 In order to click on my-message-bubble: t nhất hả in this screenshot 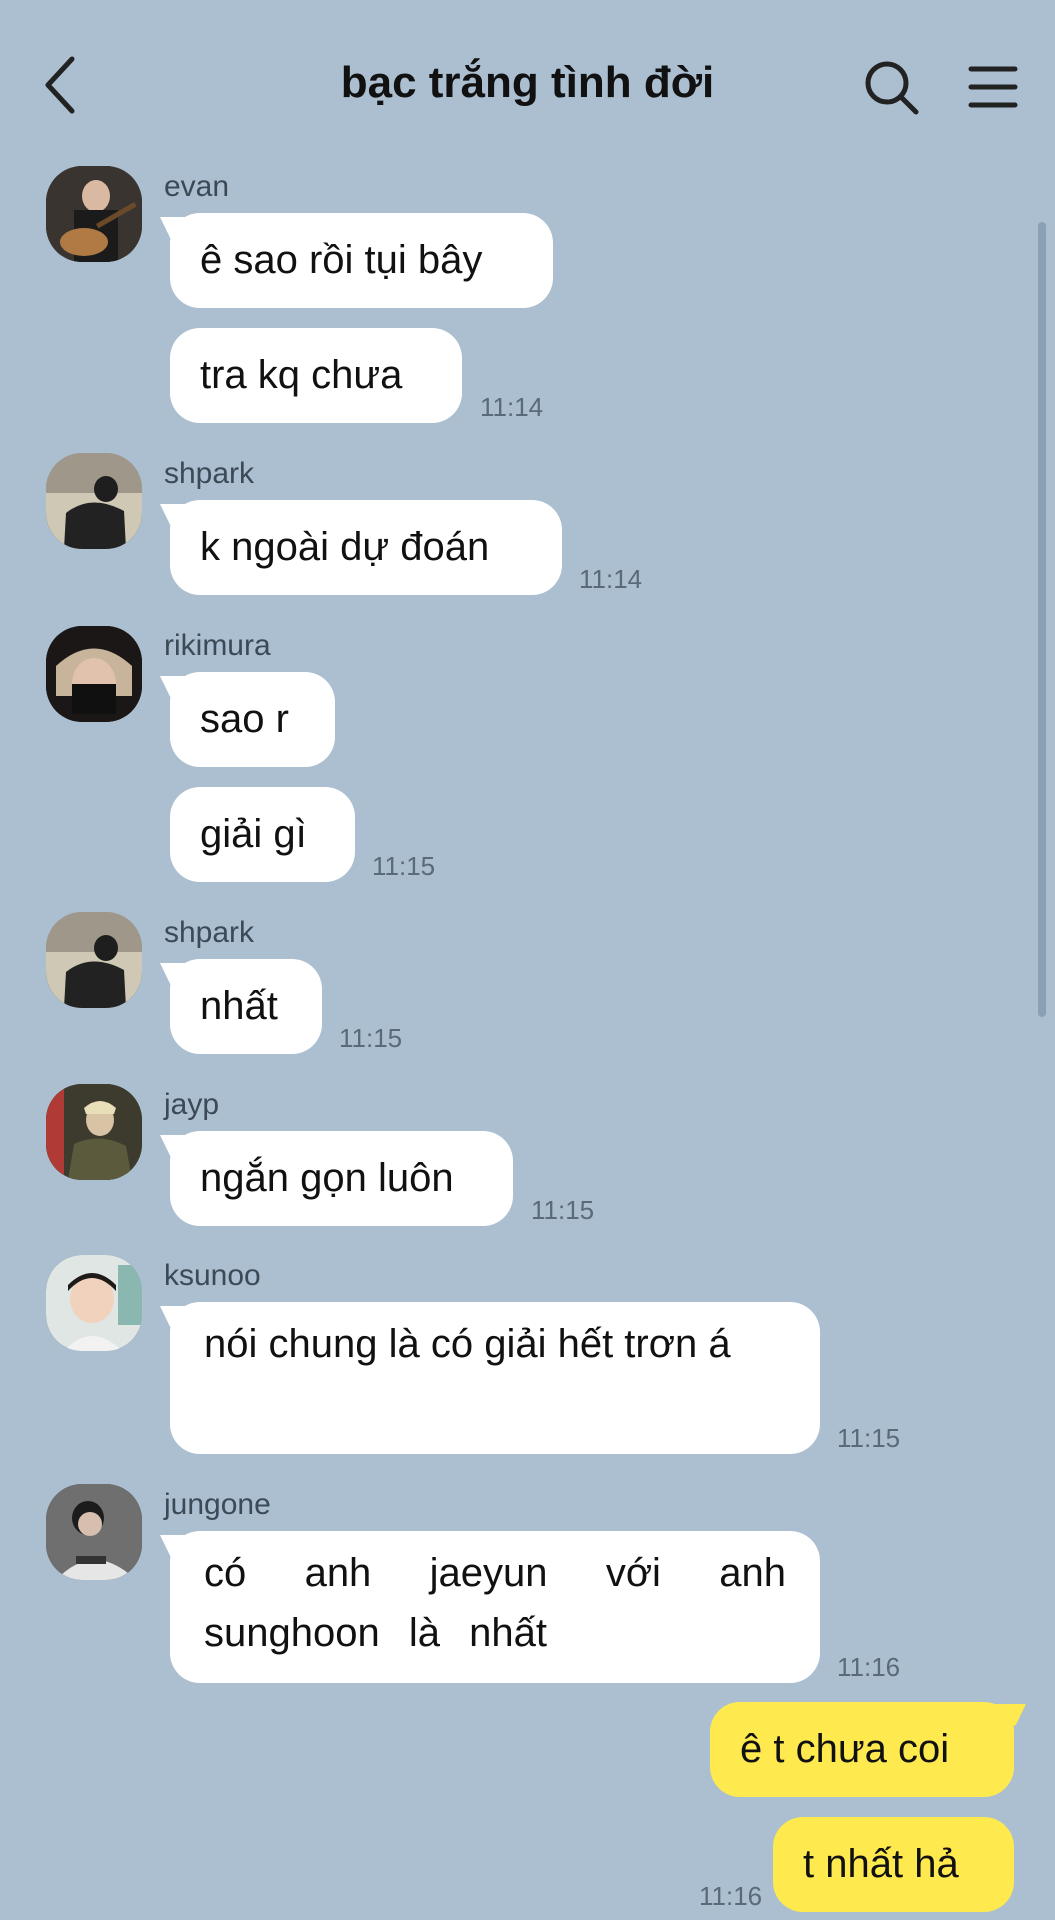, I will do `click(893, 1864)`.